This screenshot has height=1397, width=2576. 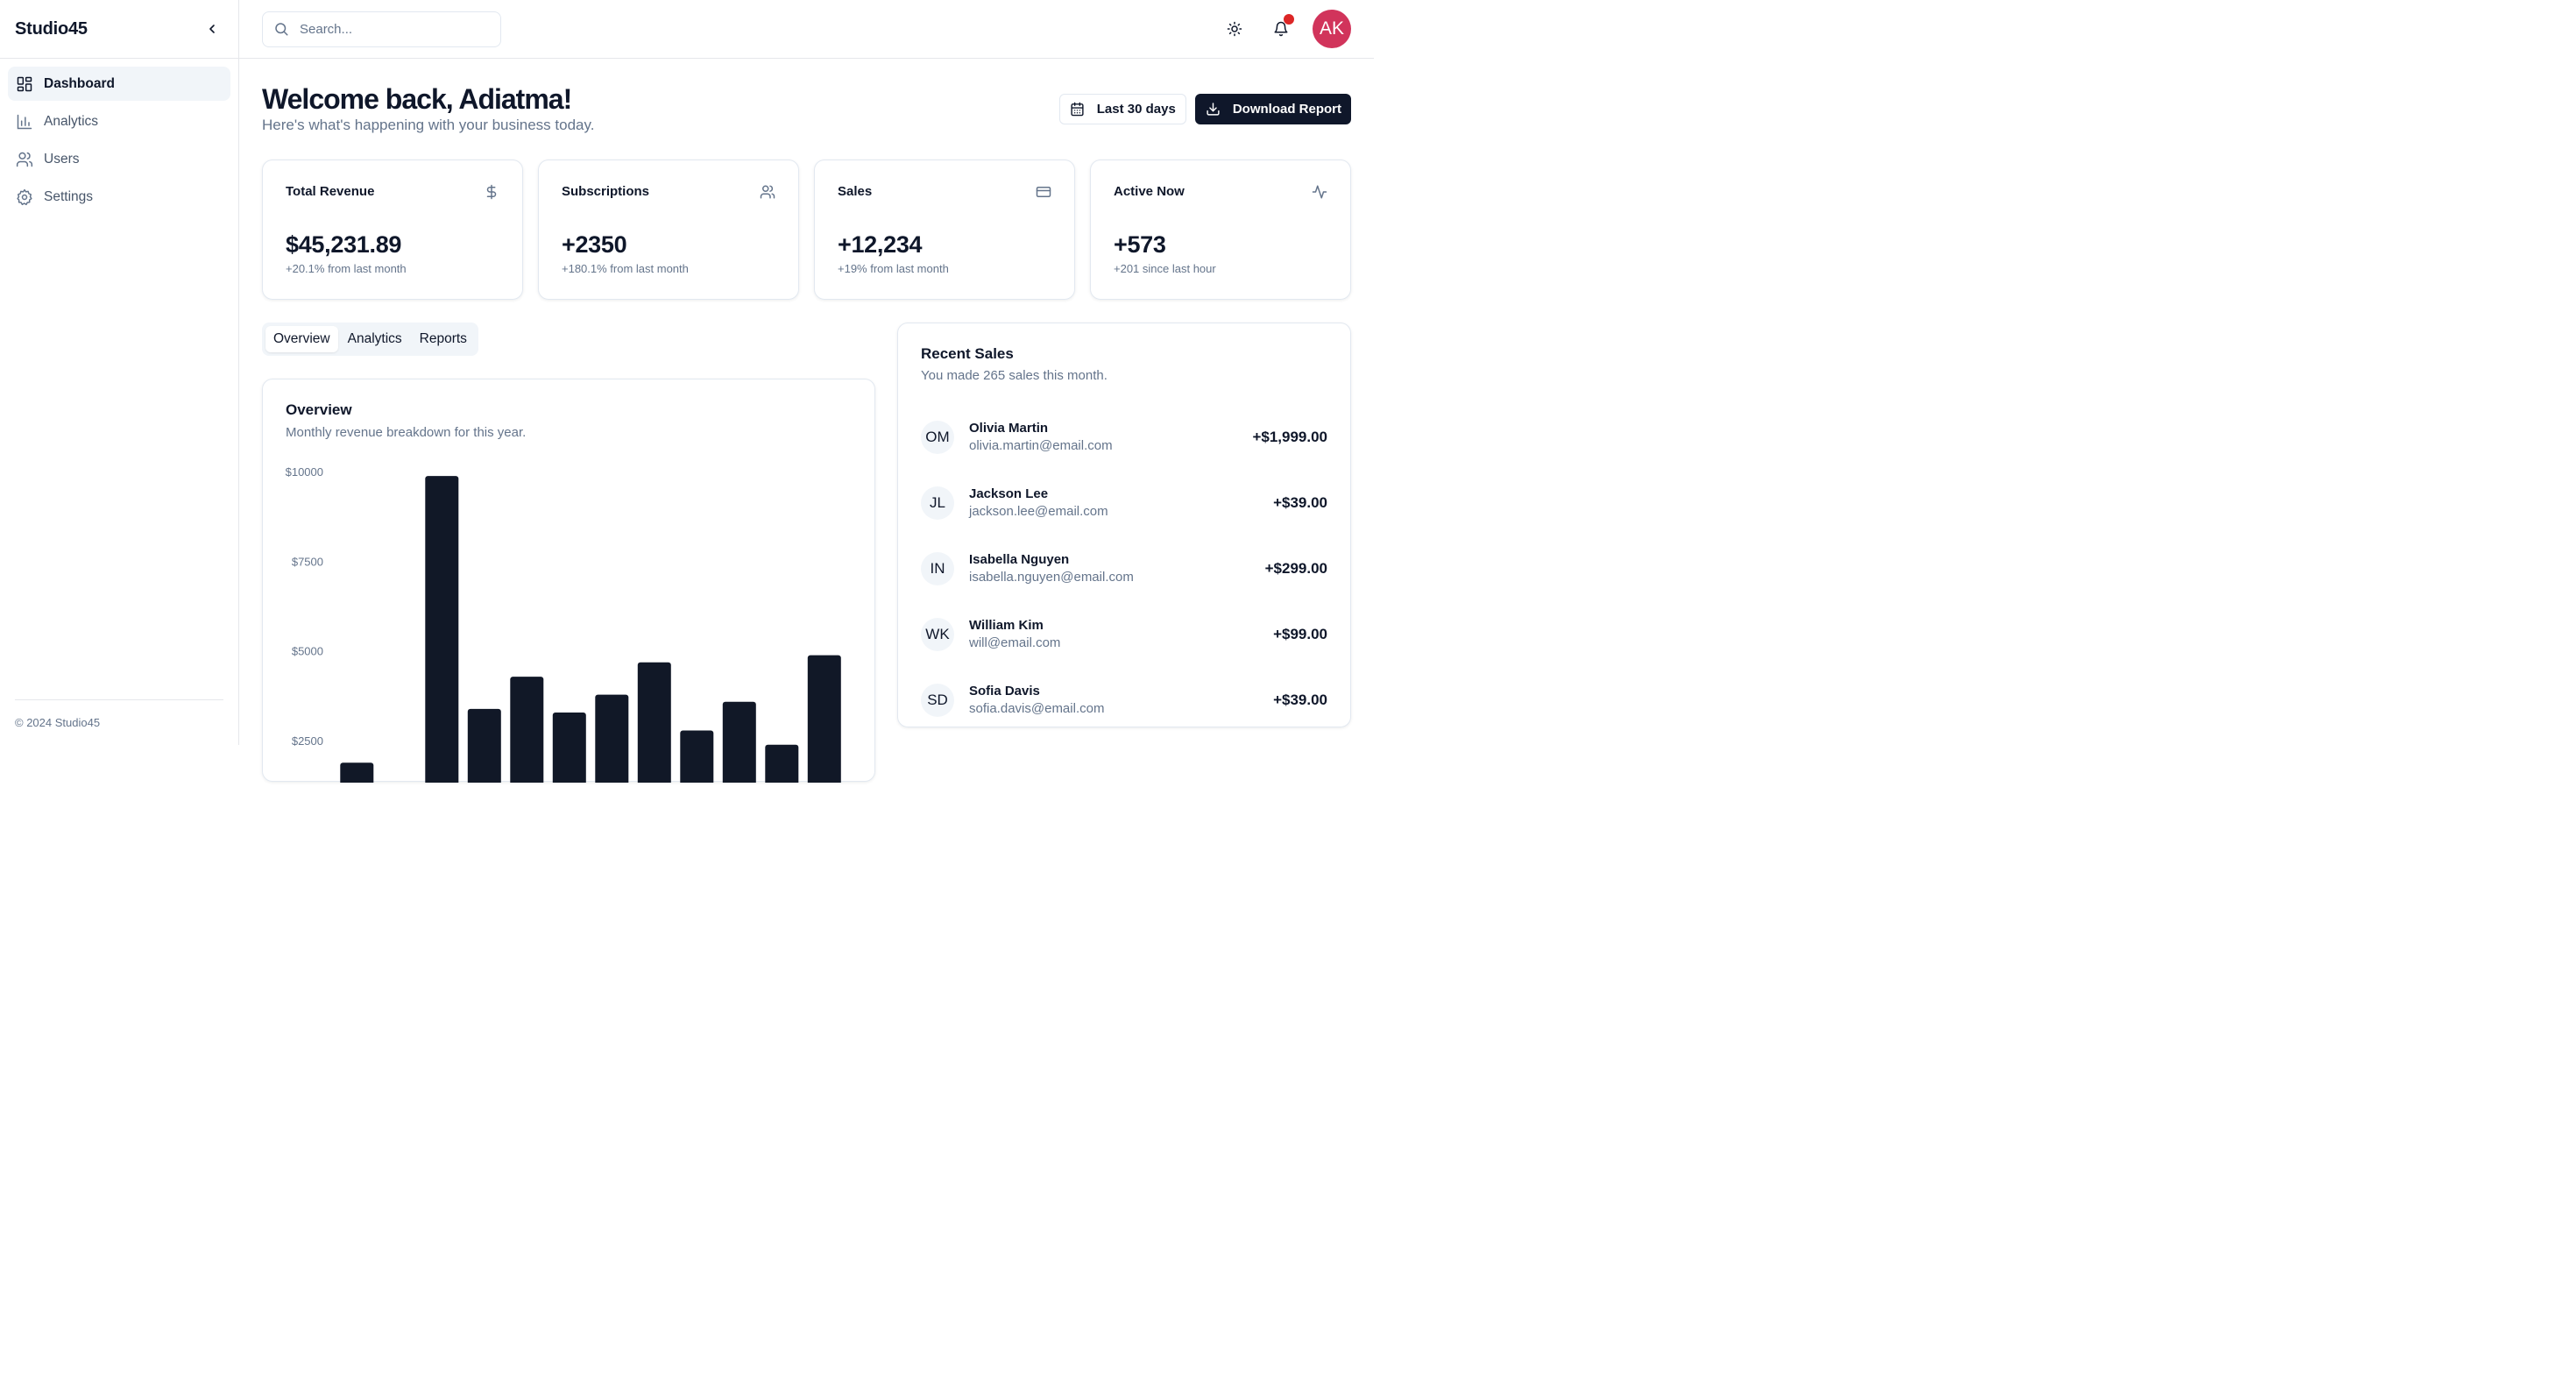 I want to click on sale-amount: +$1,999.00, so click(x=1289, y=436).